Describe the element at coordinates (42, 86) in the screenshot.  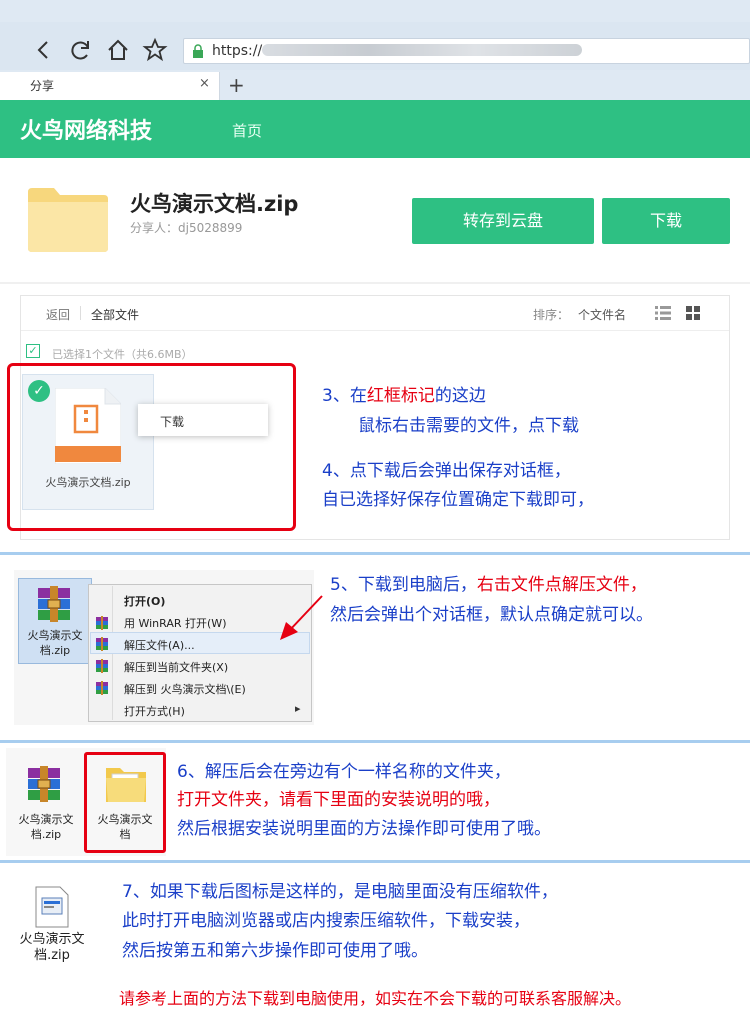
I see `tab-title: 分享` at that location.